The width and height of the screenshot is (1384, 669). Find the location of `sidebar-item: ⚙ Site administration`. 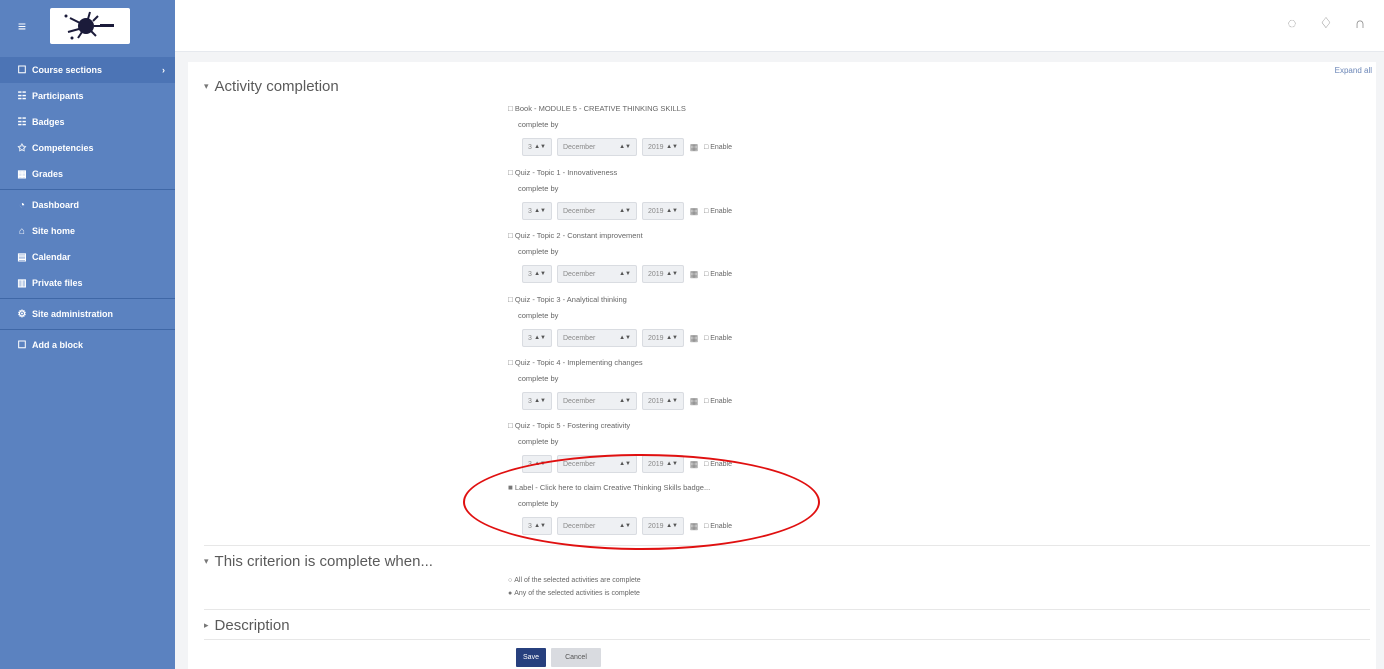

sidebar-item: ⚙ Site administration is located at coordinates (87, 314).